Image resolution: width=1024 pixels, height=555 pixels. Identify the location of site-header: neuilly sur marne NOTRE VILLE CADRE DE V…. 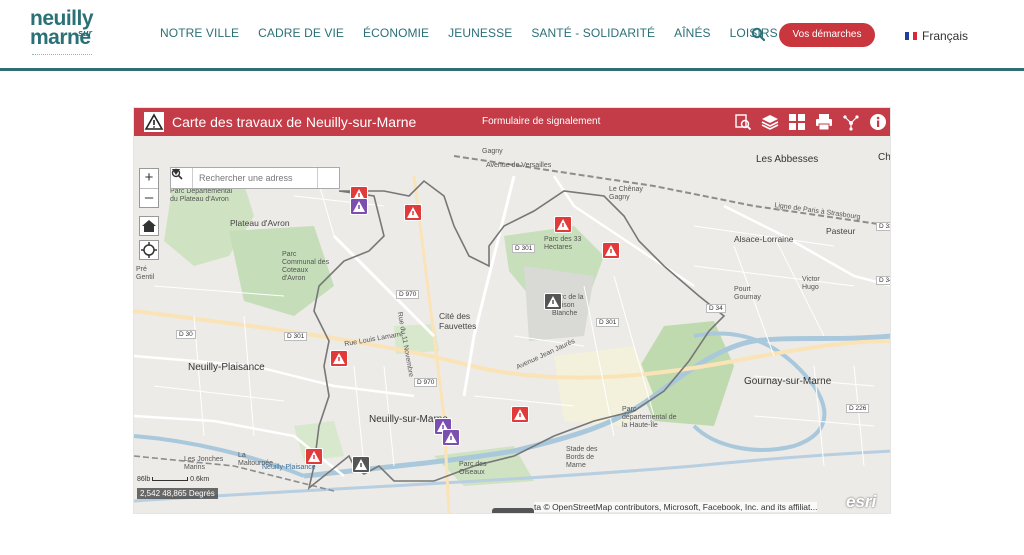
(512, 35).